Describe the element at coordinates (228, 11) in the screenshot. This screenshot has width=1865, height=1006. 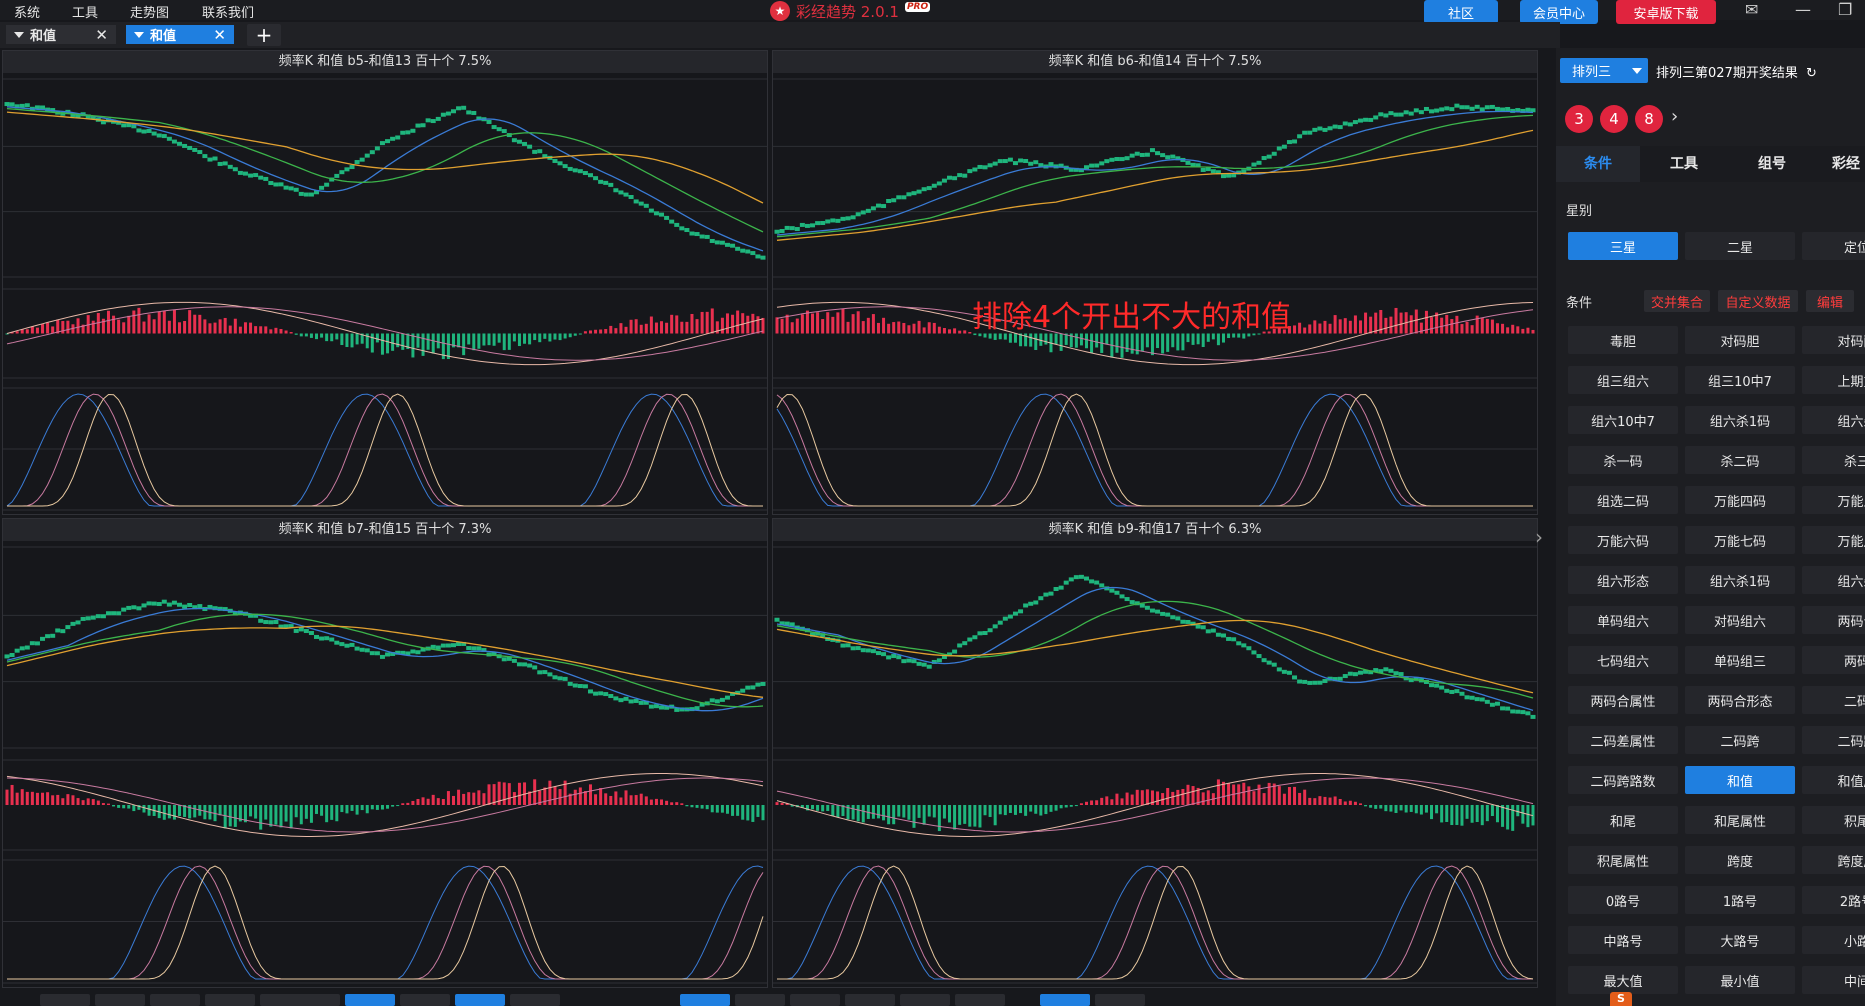
I see `menu-contact: 联系我们` at that location.